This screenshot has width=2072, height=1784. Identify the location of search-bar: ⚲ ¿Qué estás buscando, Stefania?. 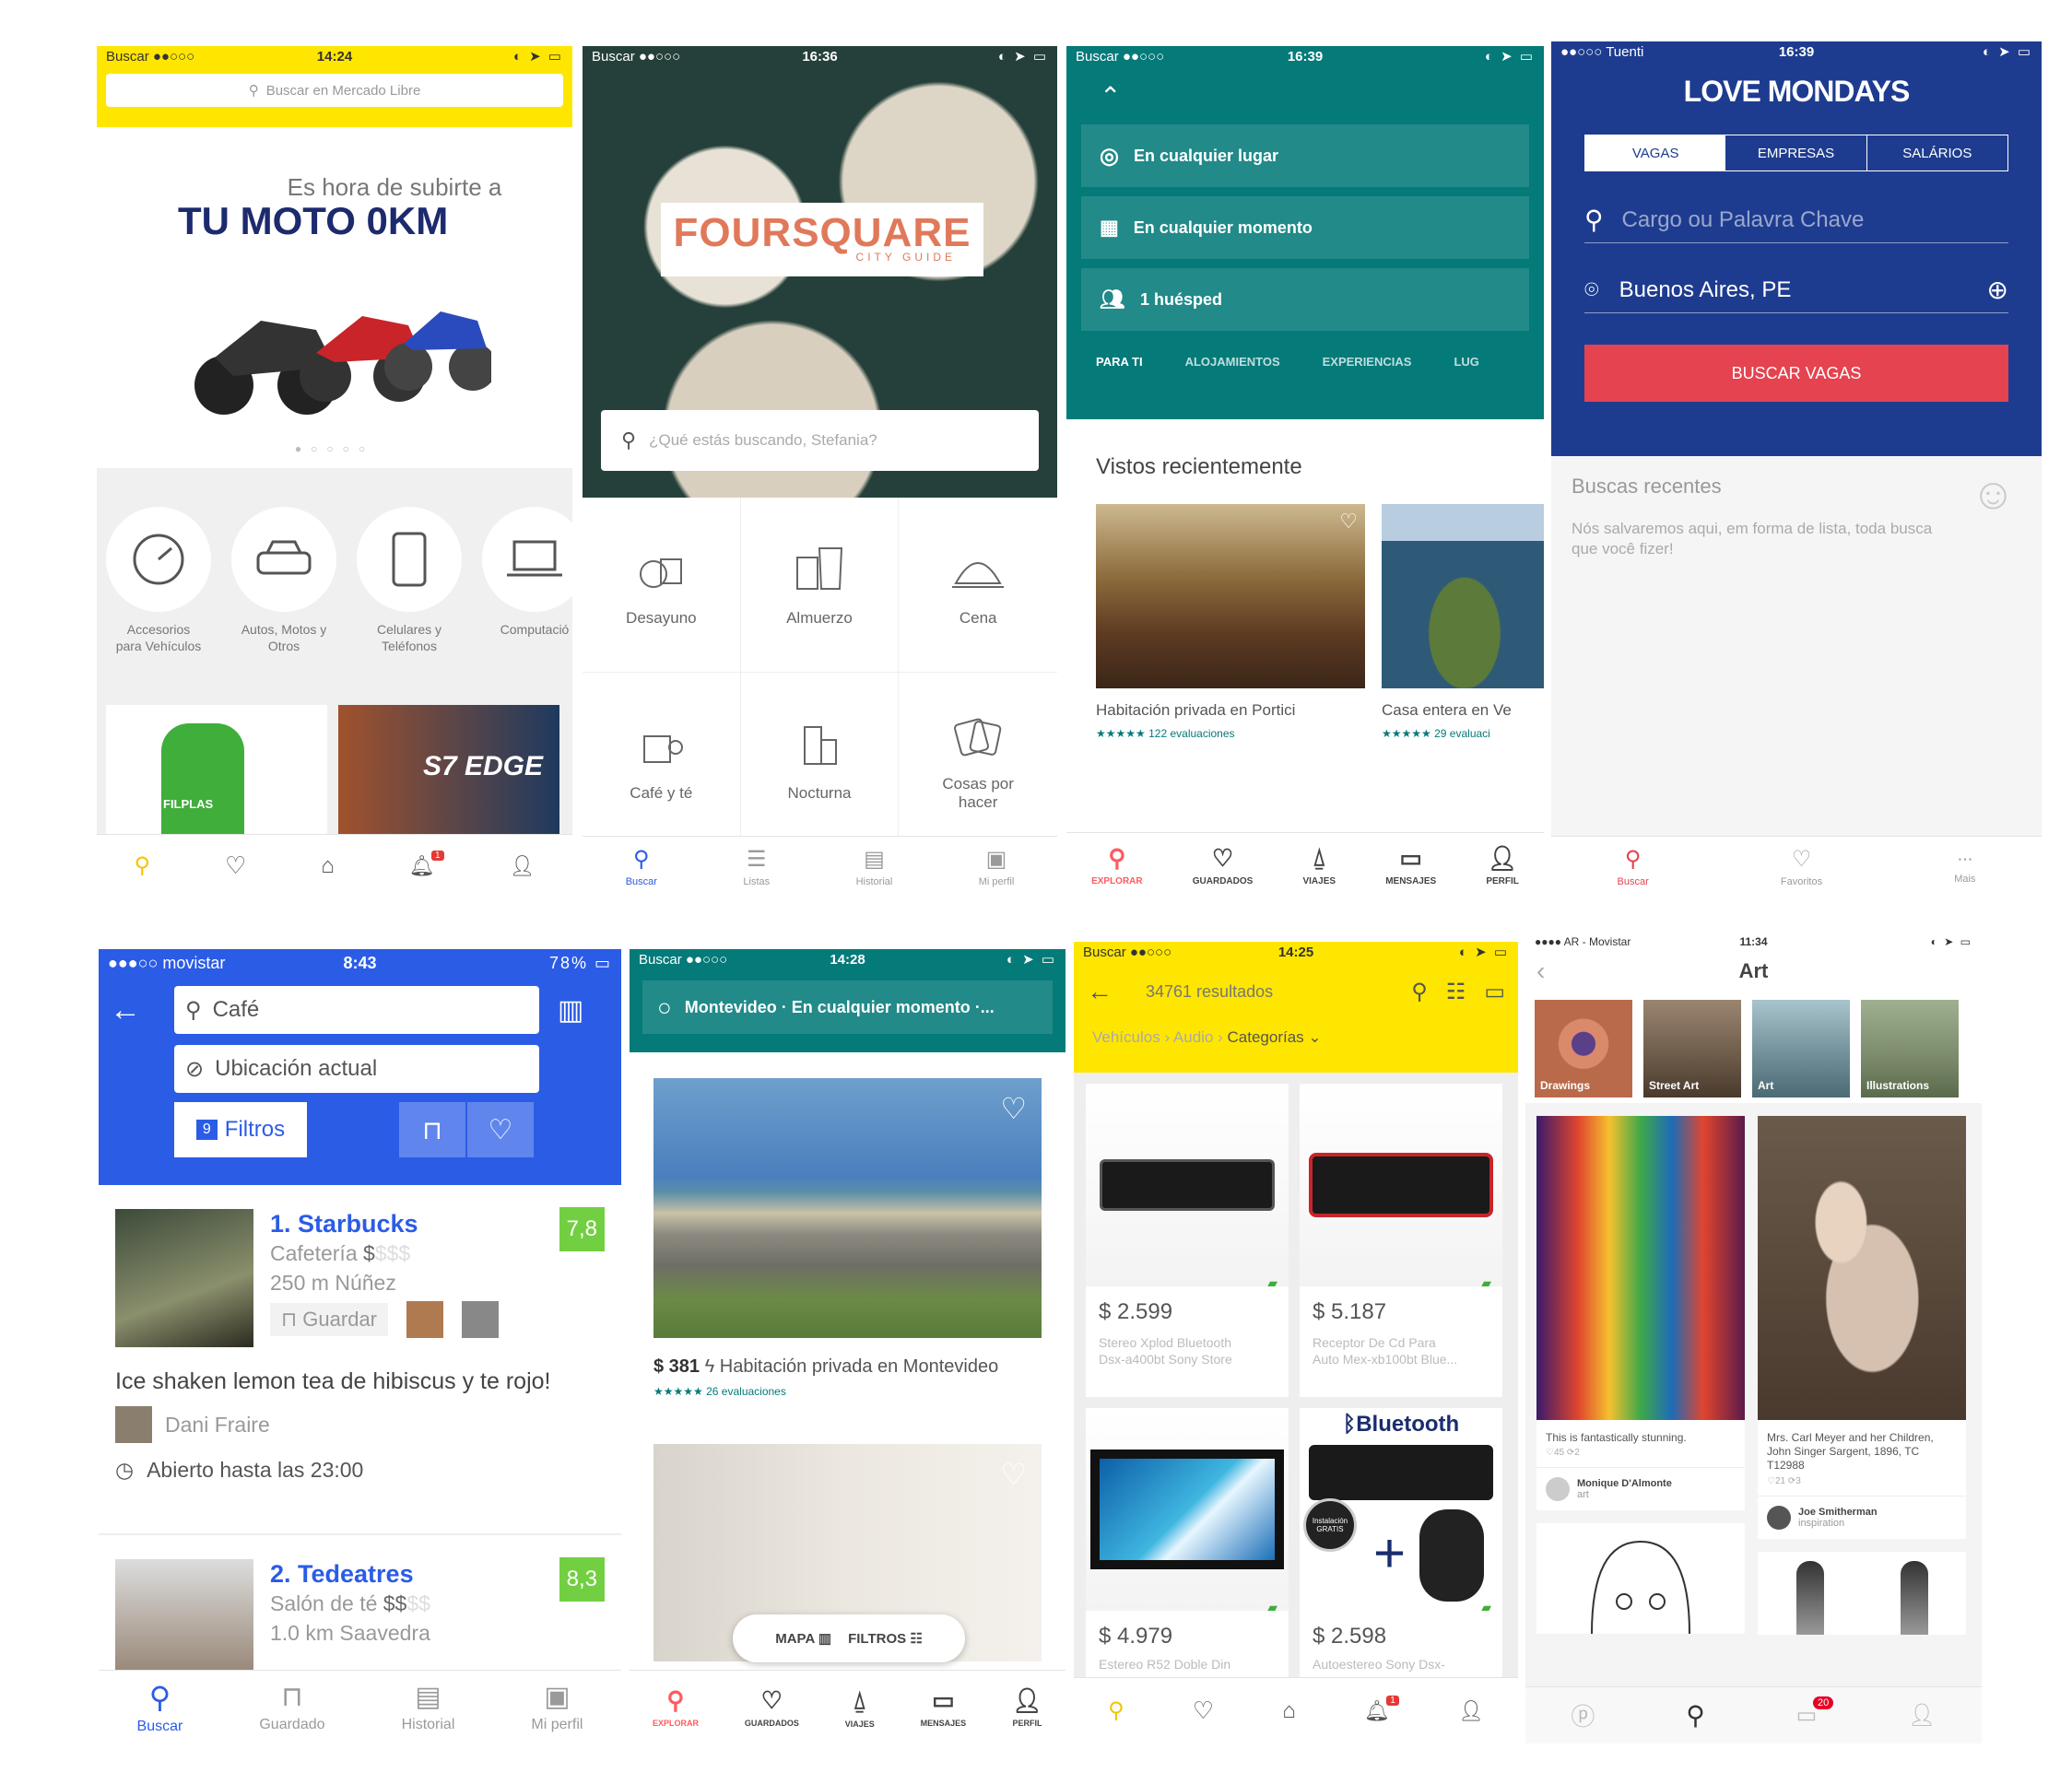
(820, 440).